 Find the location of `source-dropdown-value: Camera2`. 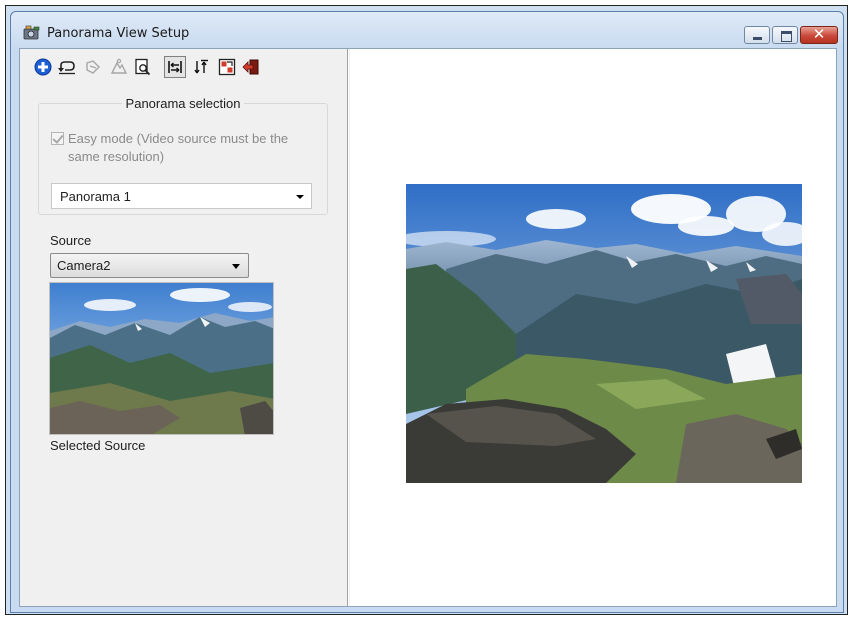

source-dropdown-value: Camera2 is located at coordinates (84, 265).